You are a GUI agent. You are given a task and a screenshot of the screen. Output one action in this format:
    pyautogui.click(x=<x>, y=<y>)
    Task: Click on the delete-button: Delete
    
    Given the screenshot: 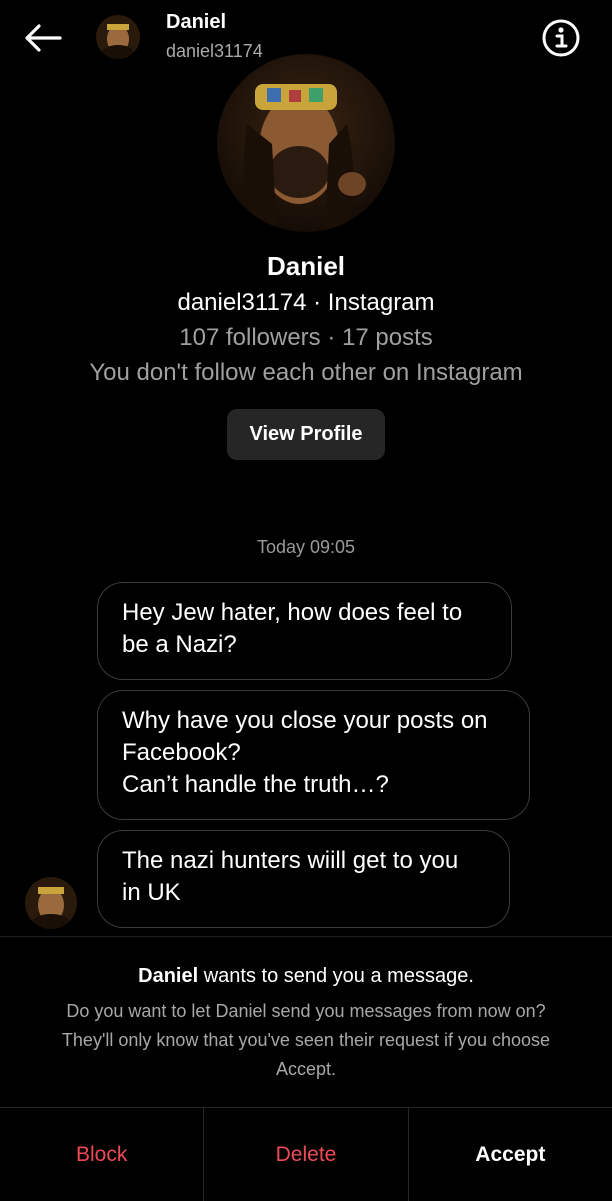 What is the action you would take?
    pyautogui.click(x=305, y=1154)
    